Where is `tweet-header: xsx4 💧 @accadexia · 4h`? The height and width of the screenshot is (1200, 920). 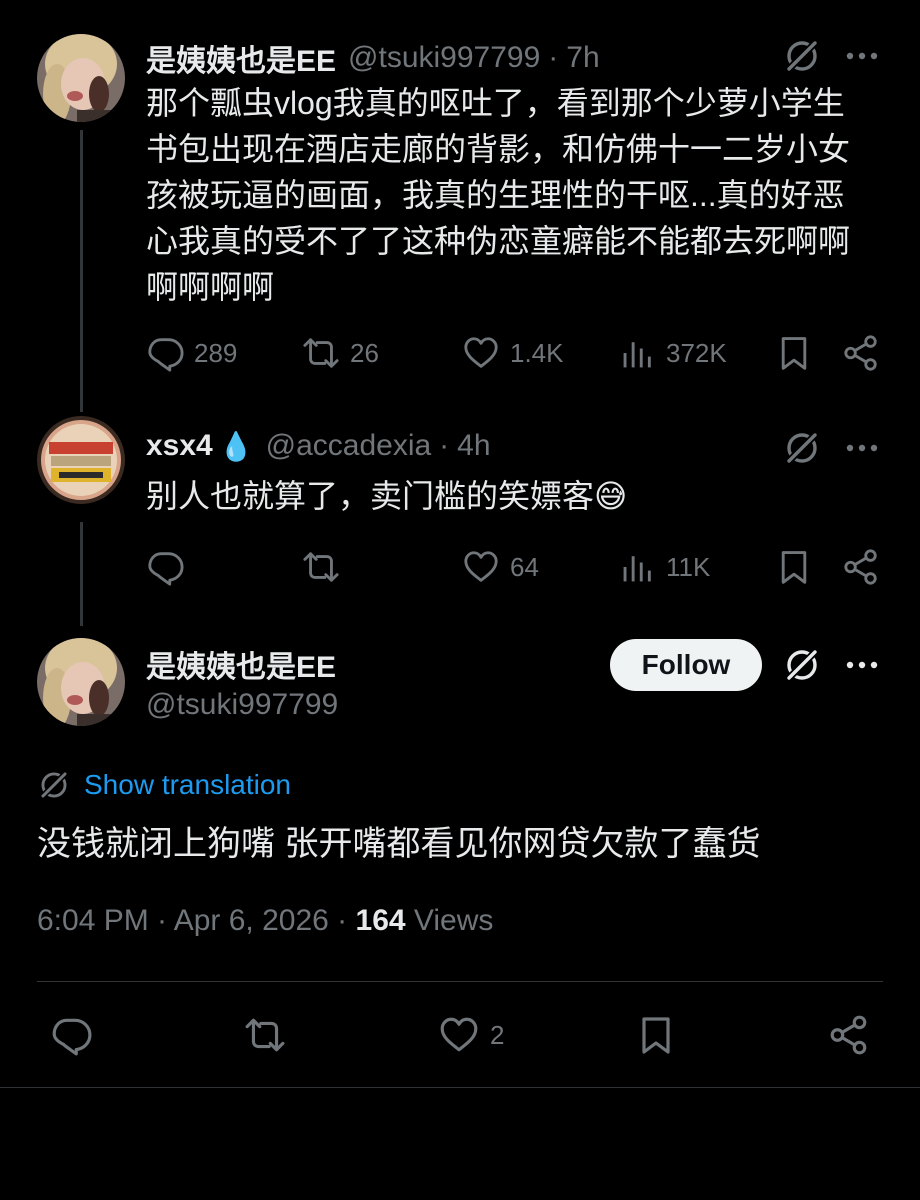
tweet-header: xsx4 💧 @accadexia · 4h is located at coordinates (318, 446).